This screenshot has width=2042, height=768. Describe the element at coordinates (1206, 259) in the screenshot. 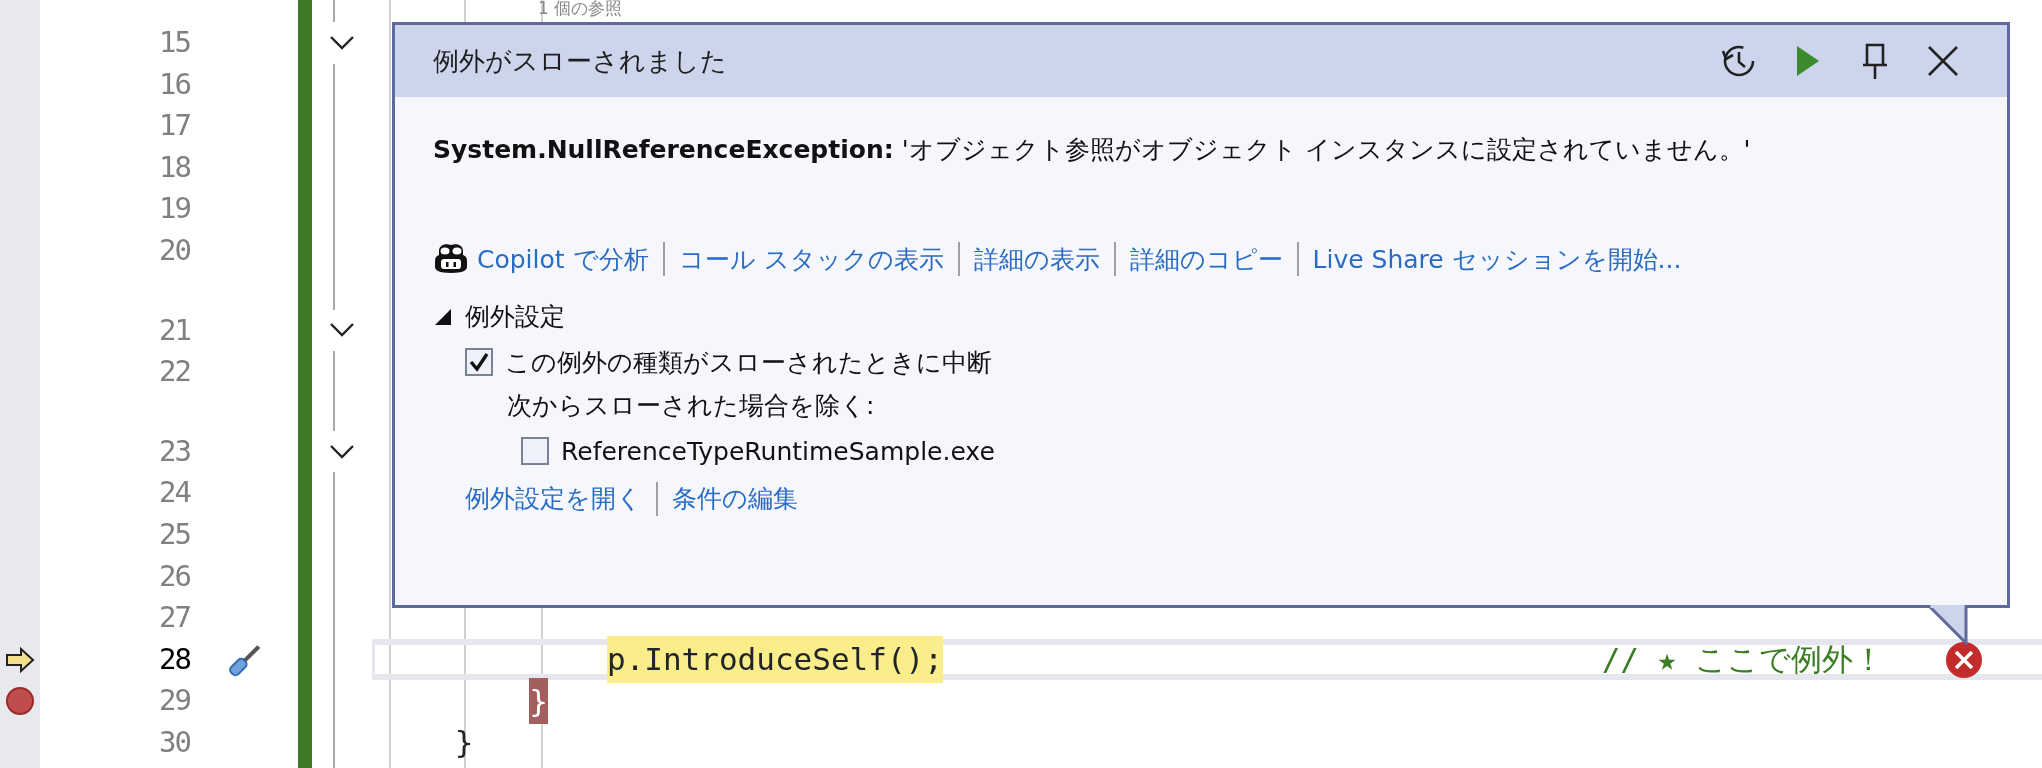

I see `link: 詳細のコピー` at that location.